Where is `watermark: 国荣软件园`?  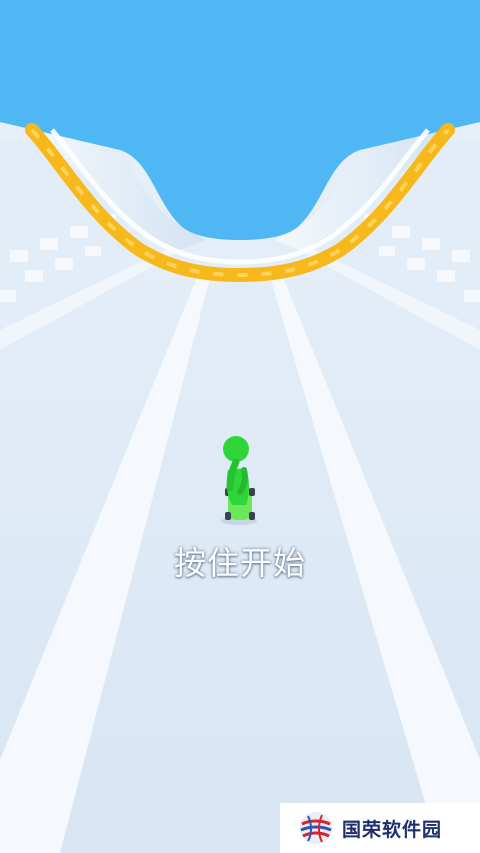 watermark: 国荣软件园 is located at coordinates (380, 828).